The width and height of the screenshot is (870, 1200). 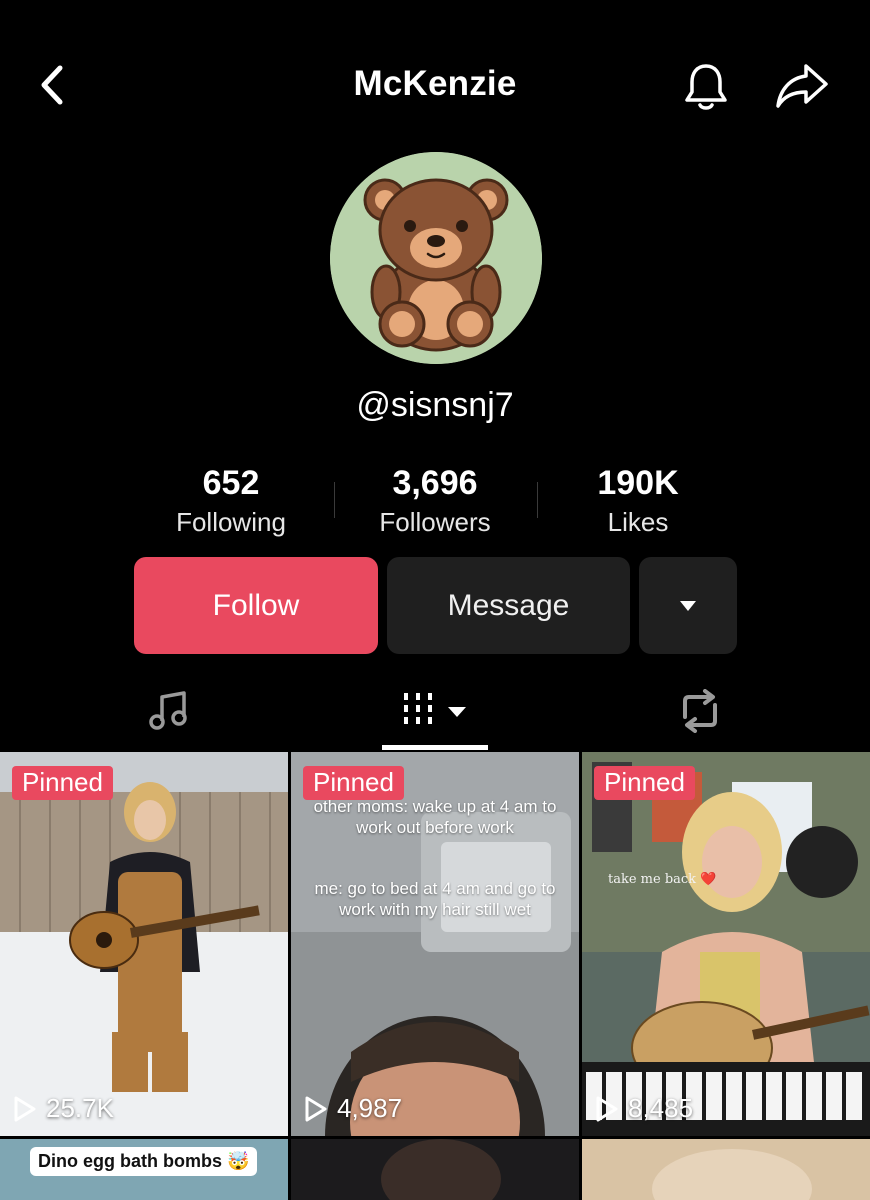 I want to click on avatar, so click(x=436, y=258).